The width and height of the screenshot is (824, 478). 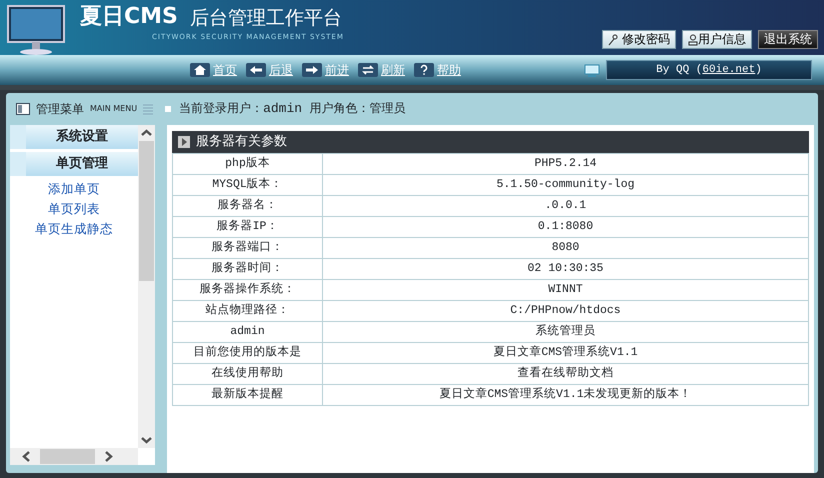 What do you see at coordinates (613, 40) in the screenshot?
I see `key-icon` at bounding box center [613, 40].